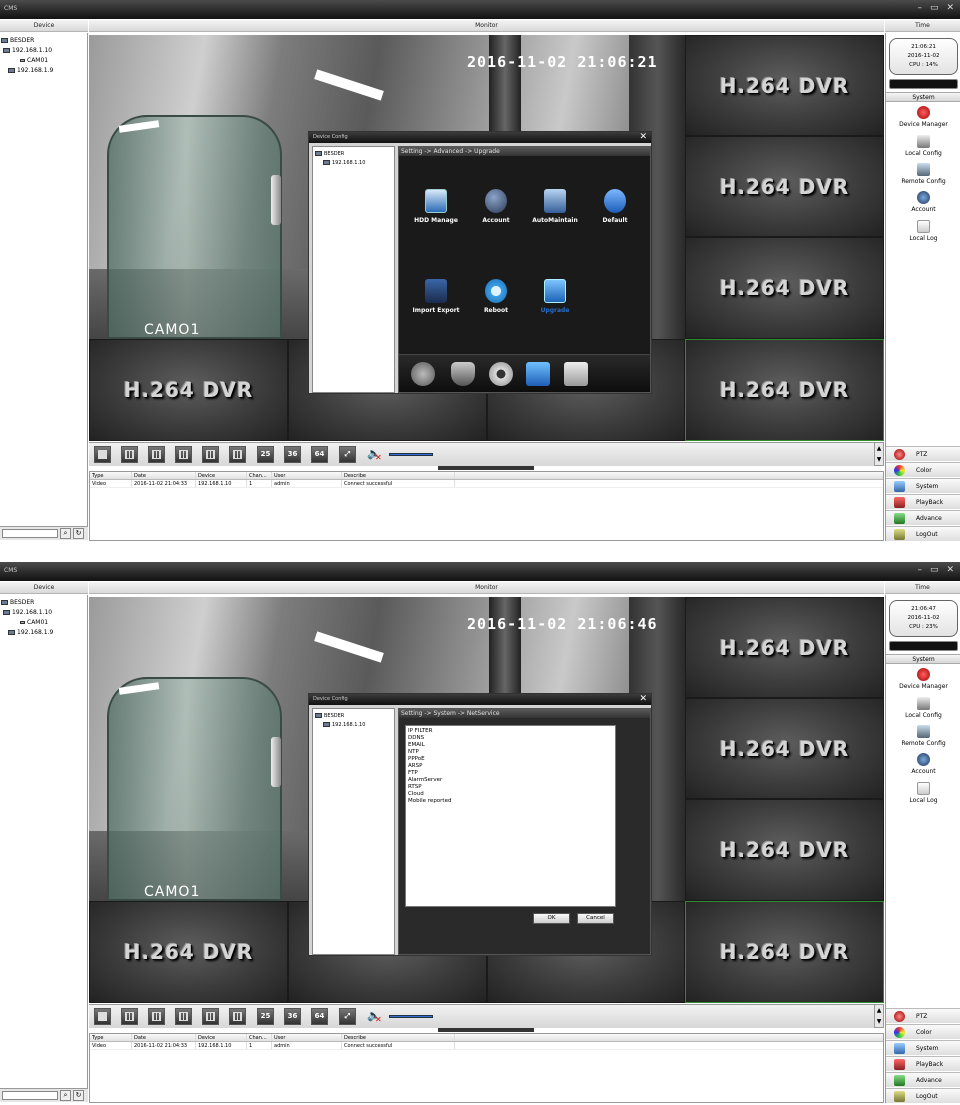  Describe the element at coordinates (510, 745) in the screenshot. I see `list-item: EMAIL` at that location.